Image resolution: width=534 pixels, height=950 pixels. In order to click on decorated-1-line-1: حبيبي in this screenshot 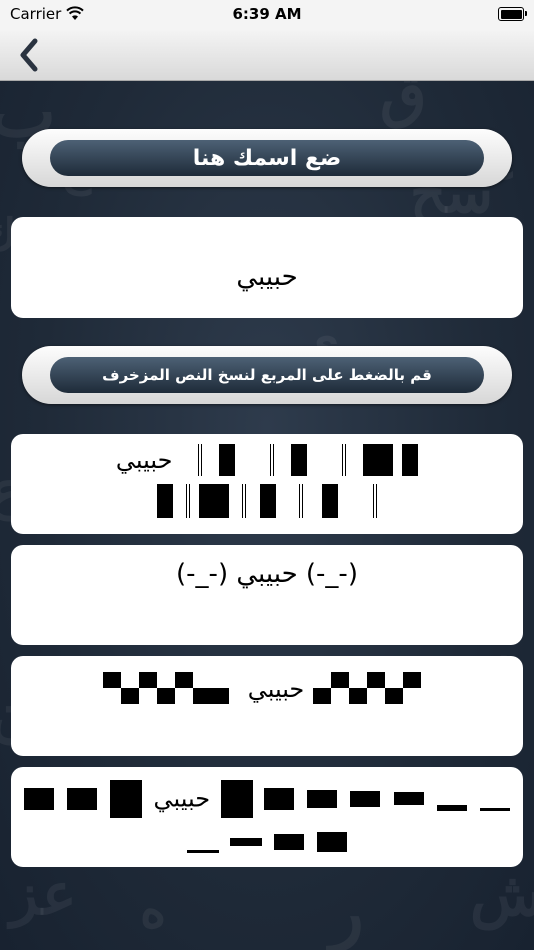, I will do `click(267, 464)`.